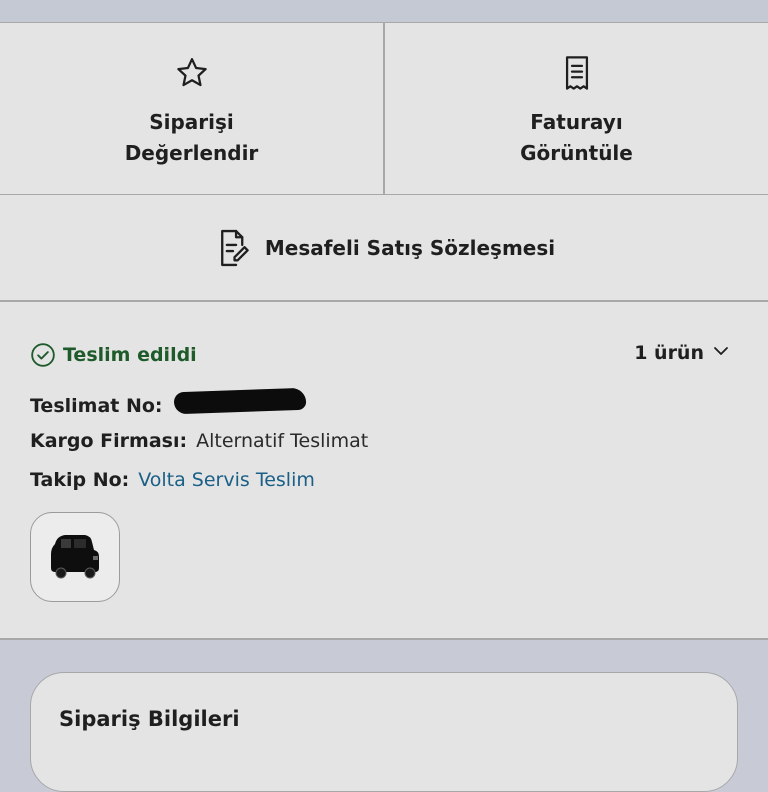 This screenshot has width=768, height=792. I want to click on item-count-toggle: 1 ürün, so click(682, 353).